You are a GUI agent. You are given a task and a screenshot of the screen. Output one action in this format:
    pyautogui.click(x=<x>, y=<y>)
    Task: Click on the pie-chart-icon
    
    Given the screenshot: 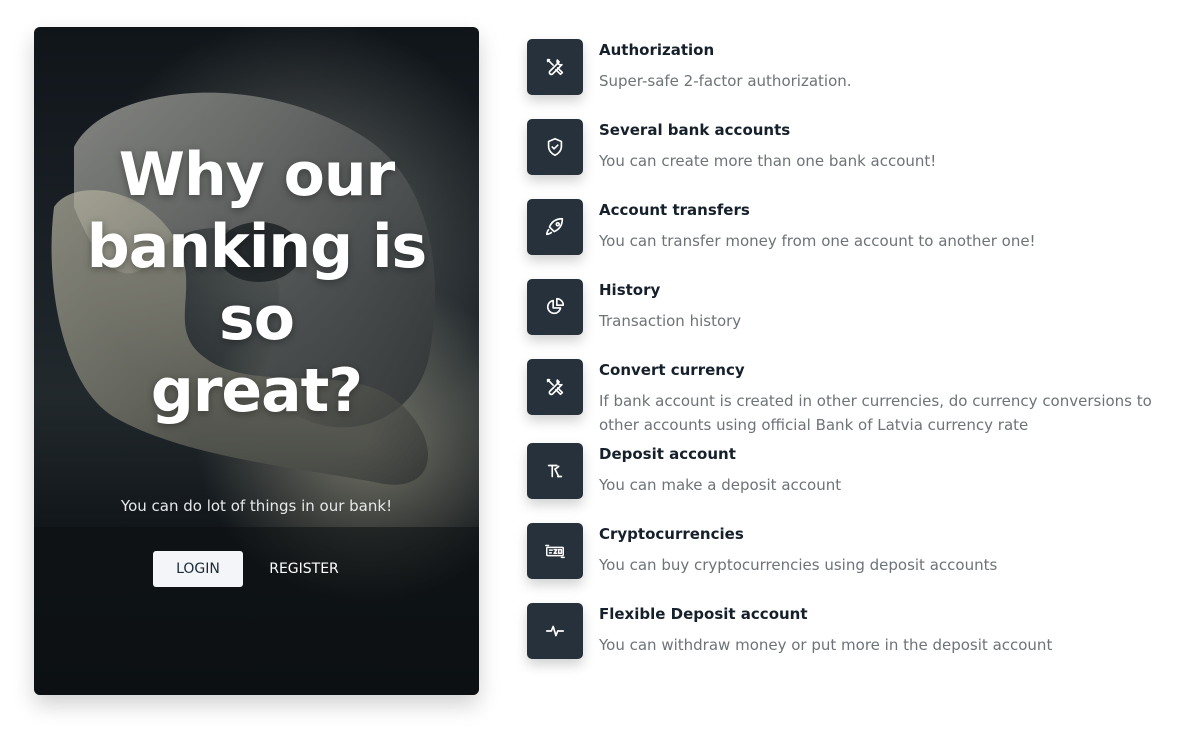 What is the action you would take?
    pyautogui.click(x=555, y=306)
    